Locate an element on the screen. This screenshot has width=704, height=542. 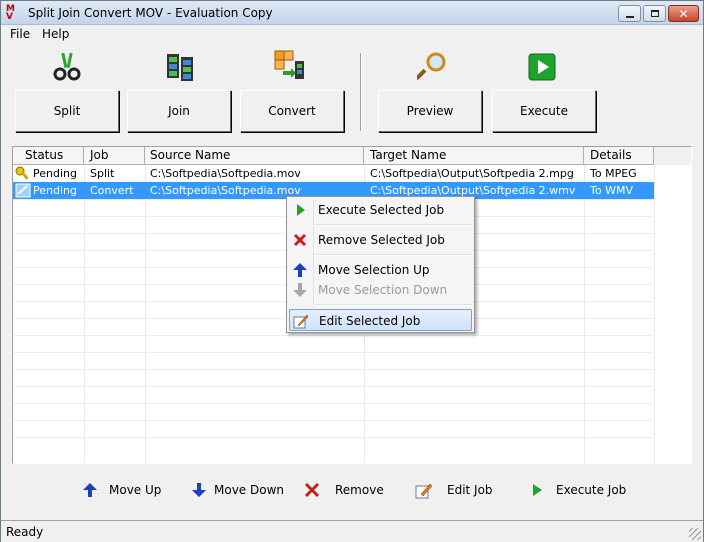
cell-details: To WMV is located at coordinates (611, 190).